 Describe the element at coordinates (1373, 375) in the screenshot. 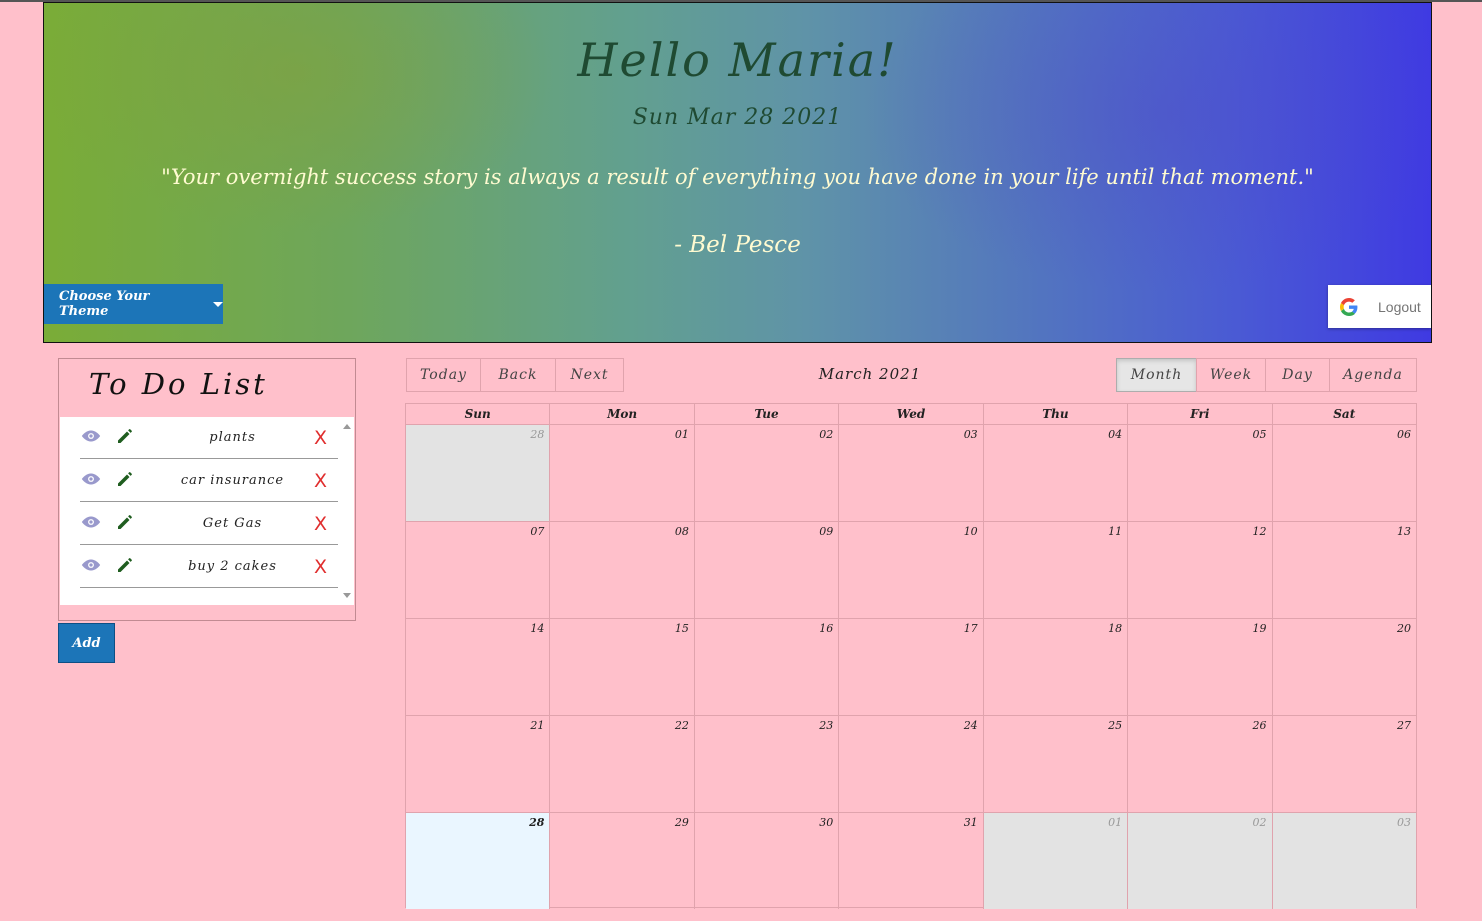

I see `view-agenda-button: Agenda` at that location.